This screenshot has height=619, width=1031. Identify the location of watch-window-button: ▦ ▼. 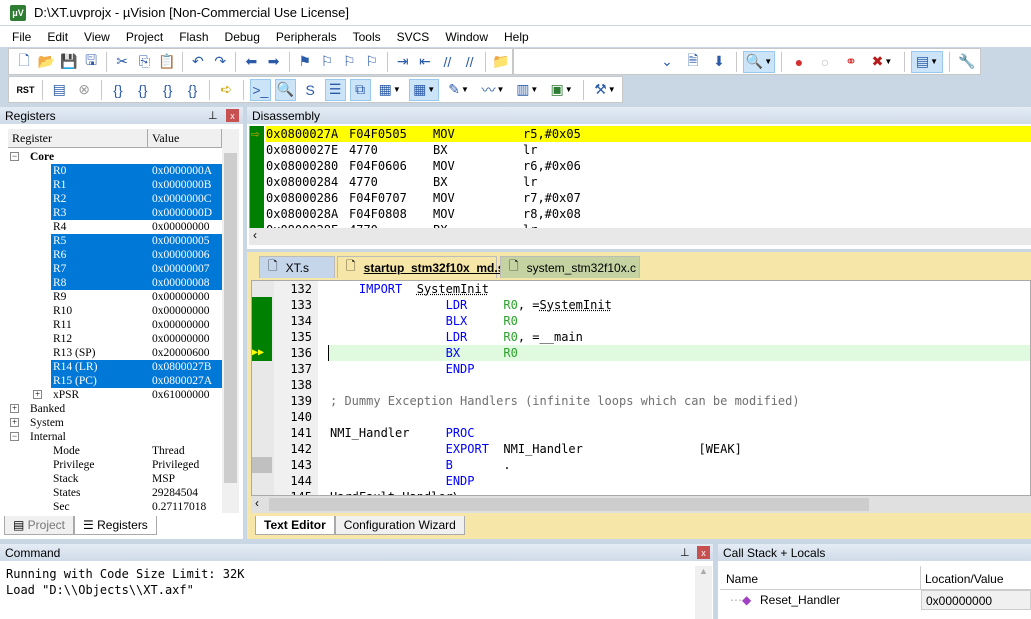
(390, 90).